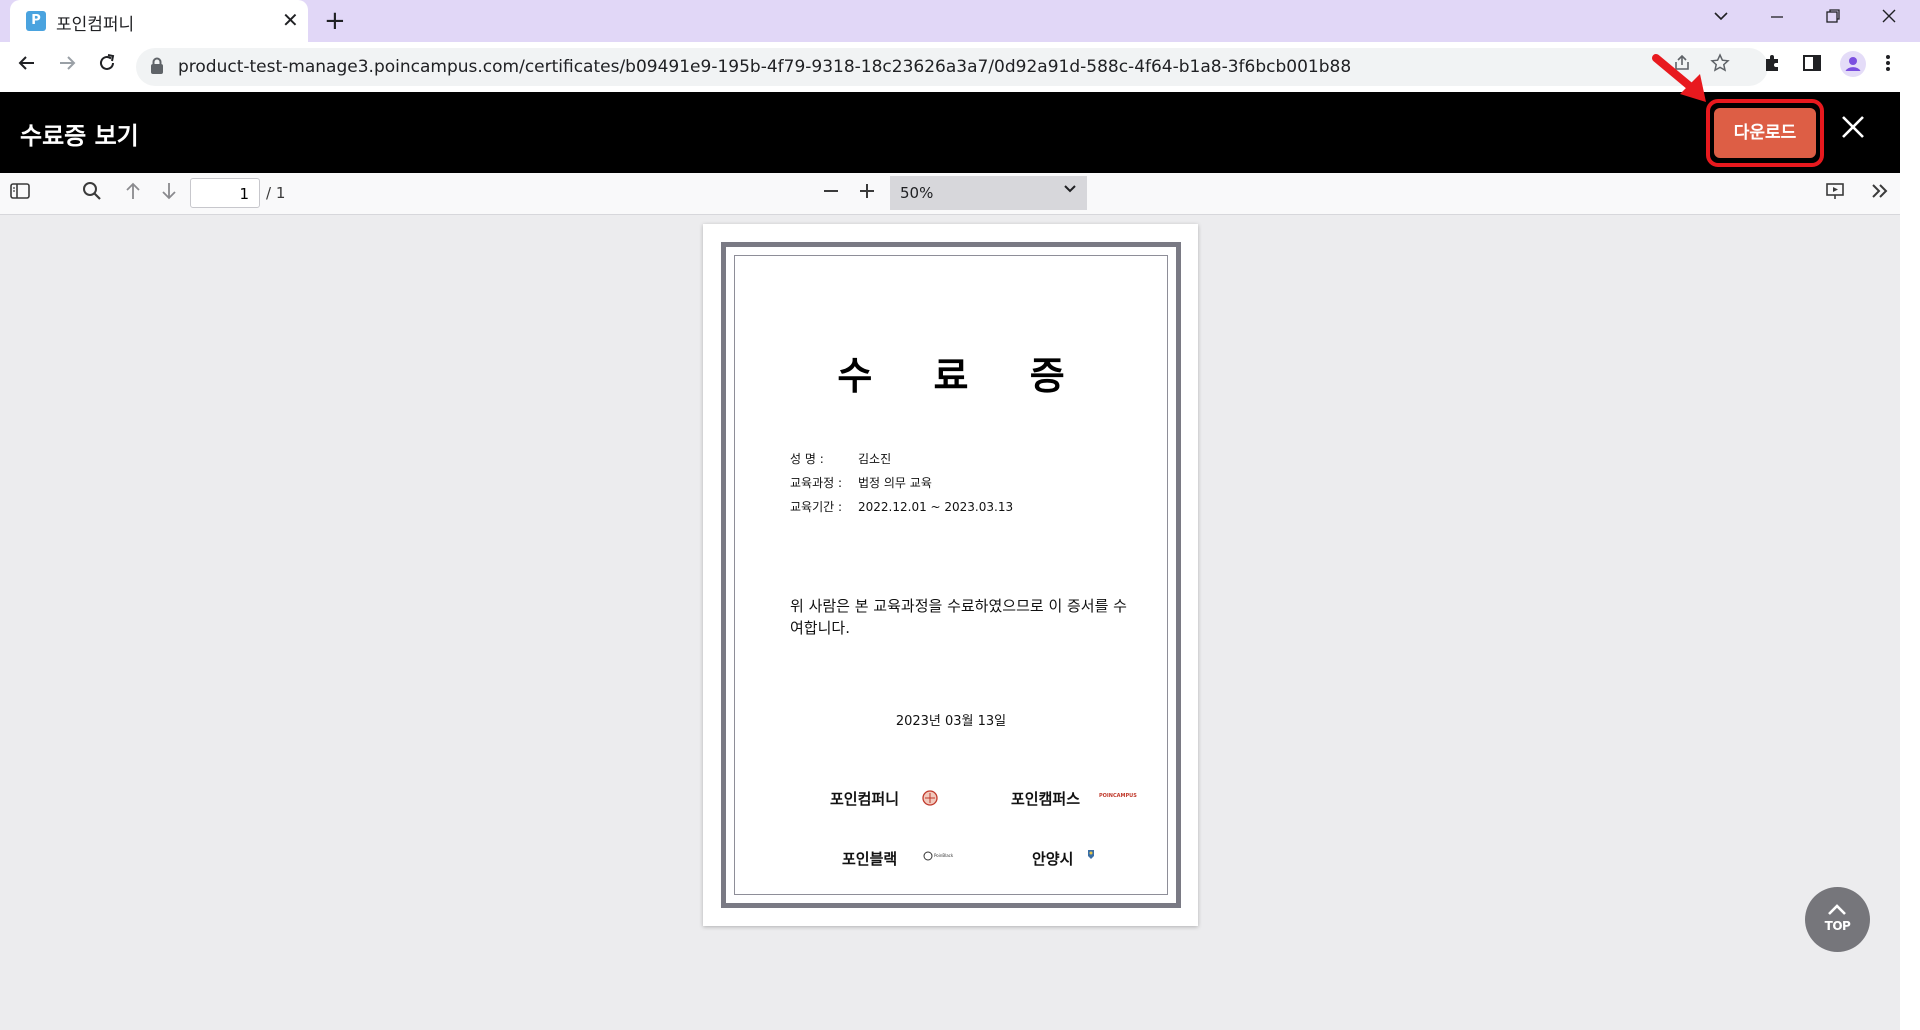 The width and height of the screenshot is (1920, 1030). Describe the element at coordinates (867, 193) in the screenshot. I see `zoom-in-icon` at that location.